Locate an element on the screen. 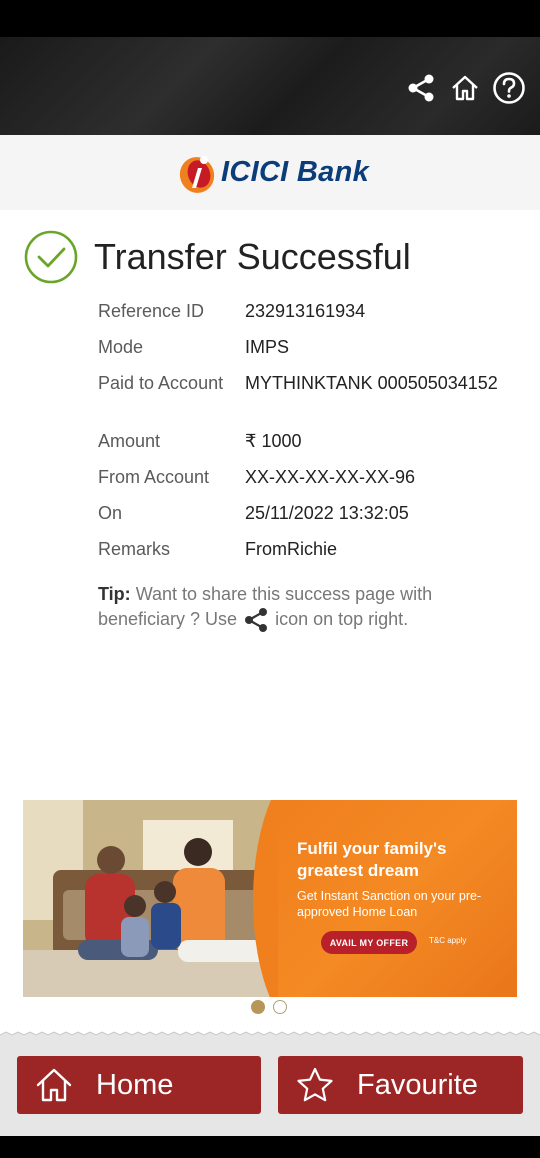 The image size is (540, 1158). status-bar is located at coordinates (270, 18).